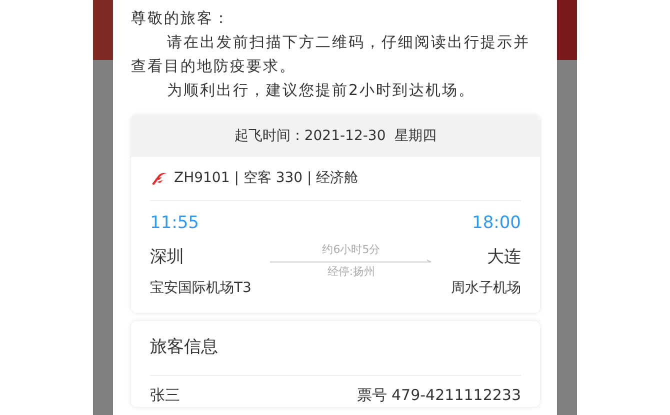 This screenshot has height=415, width=670. Describe the element at coordinates (175, 223) in the screenshot. I see `departure-time: 11:55` at that location.